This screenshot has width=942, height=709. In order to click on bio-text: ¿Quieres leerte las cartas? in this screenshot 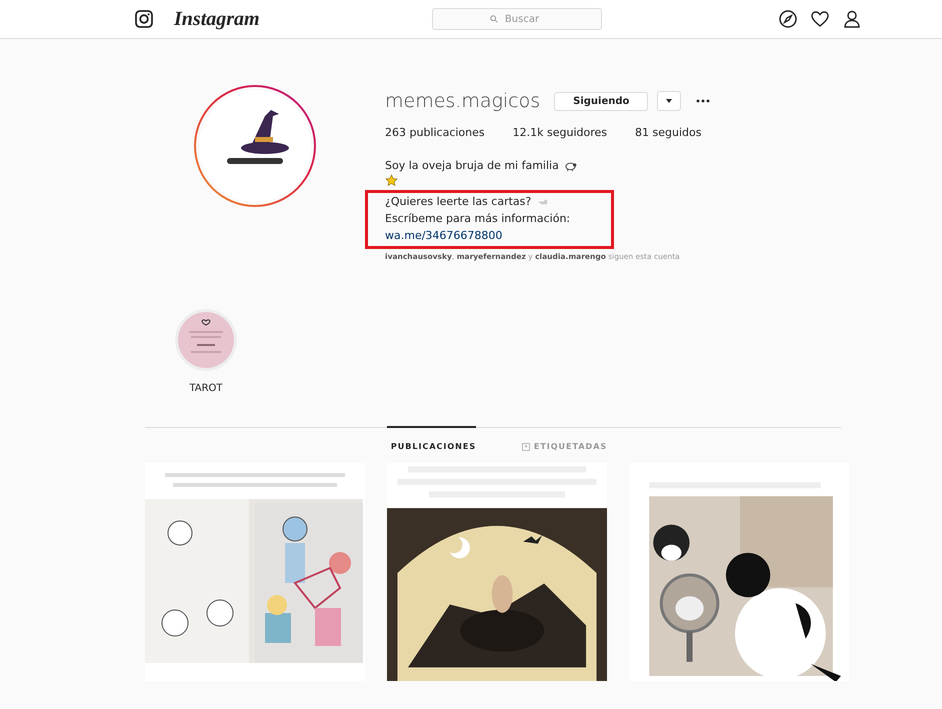, I will do `click(458, 202)`.